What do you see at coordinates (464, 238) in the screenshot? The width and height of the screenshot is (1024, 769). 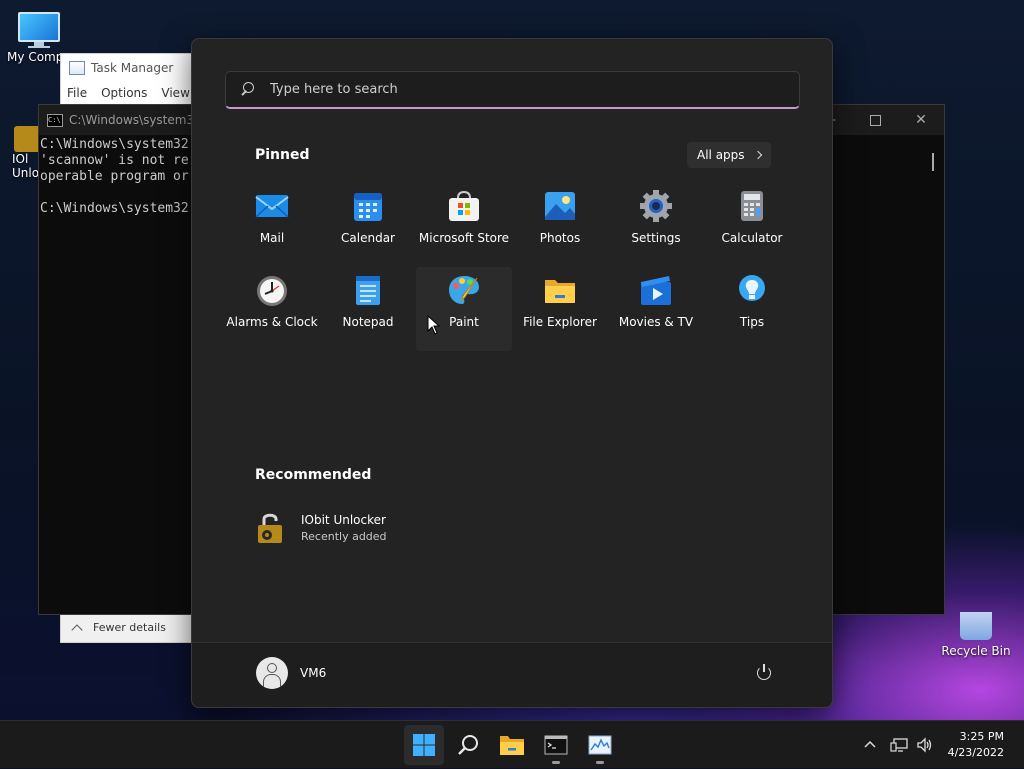 I see `app-label: Microsoft Store` at bounding box center [464, 238].